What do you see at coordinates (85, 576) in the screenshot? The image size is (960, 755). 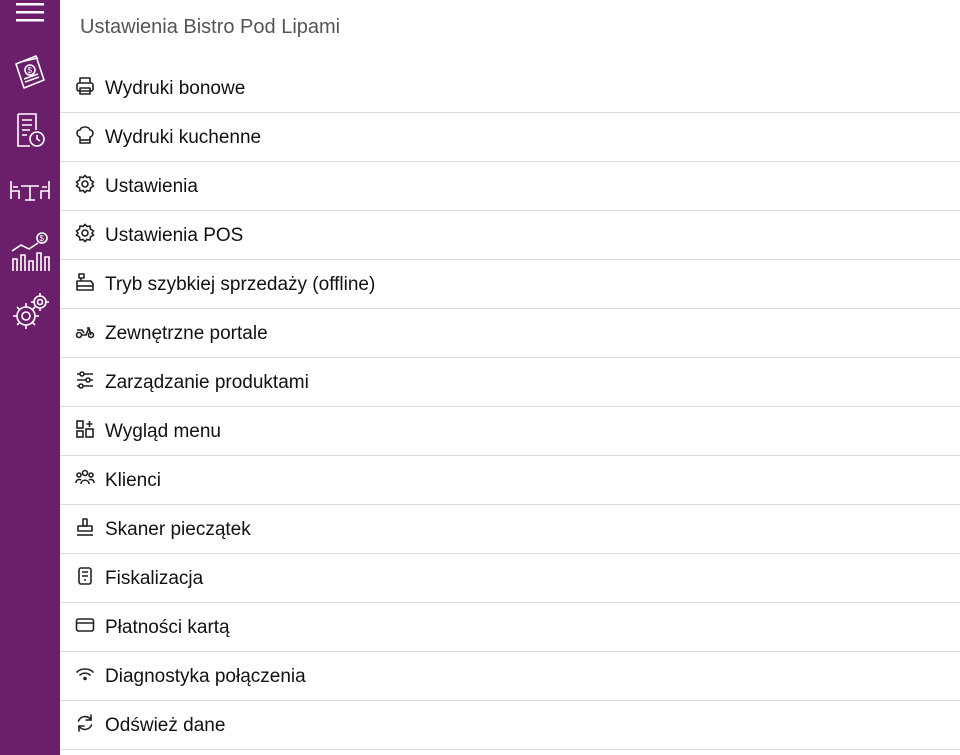 I see `receipt-icon` at bounding box center [85, 576].